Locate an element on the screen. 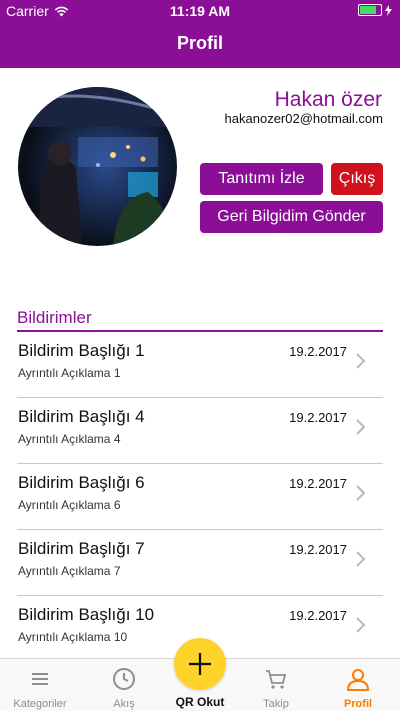 This screenshot has height=711, width=400. tab-label: Akış is located at coordinates (124, 704).